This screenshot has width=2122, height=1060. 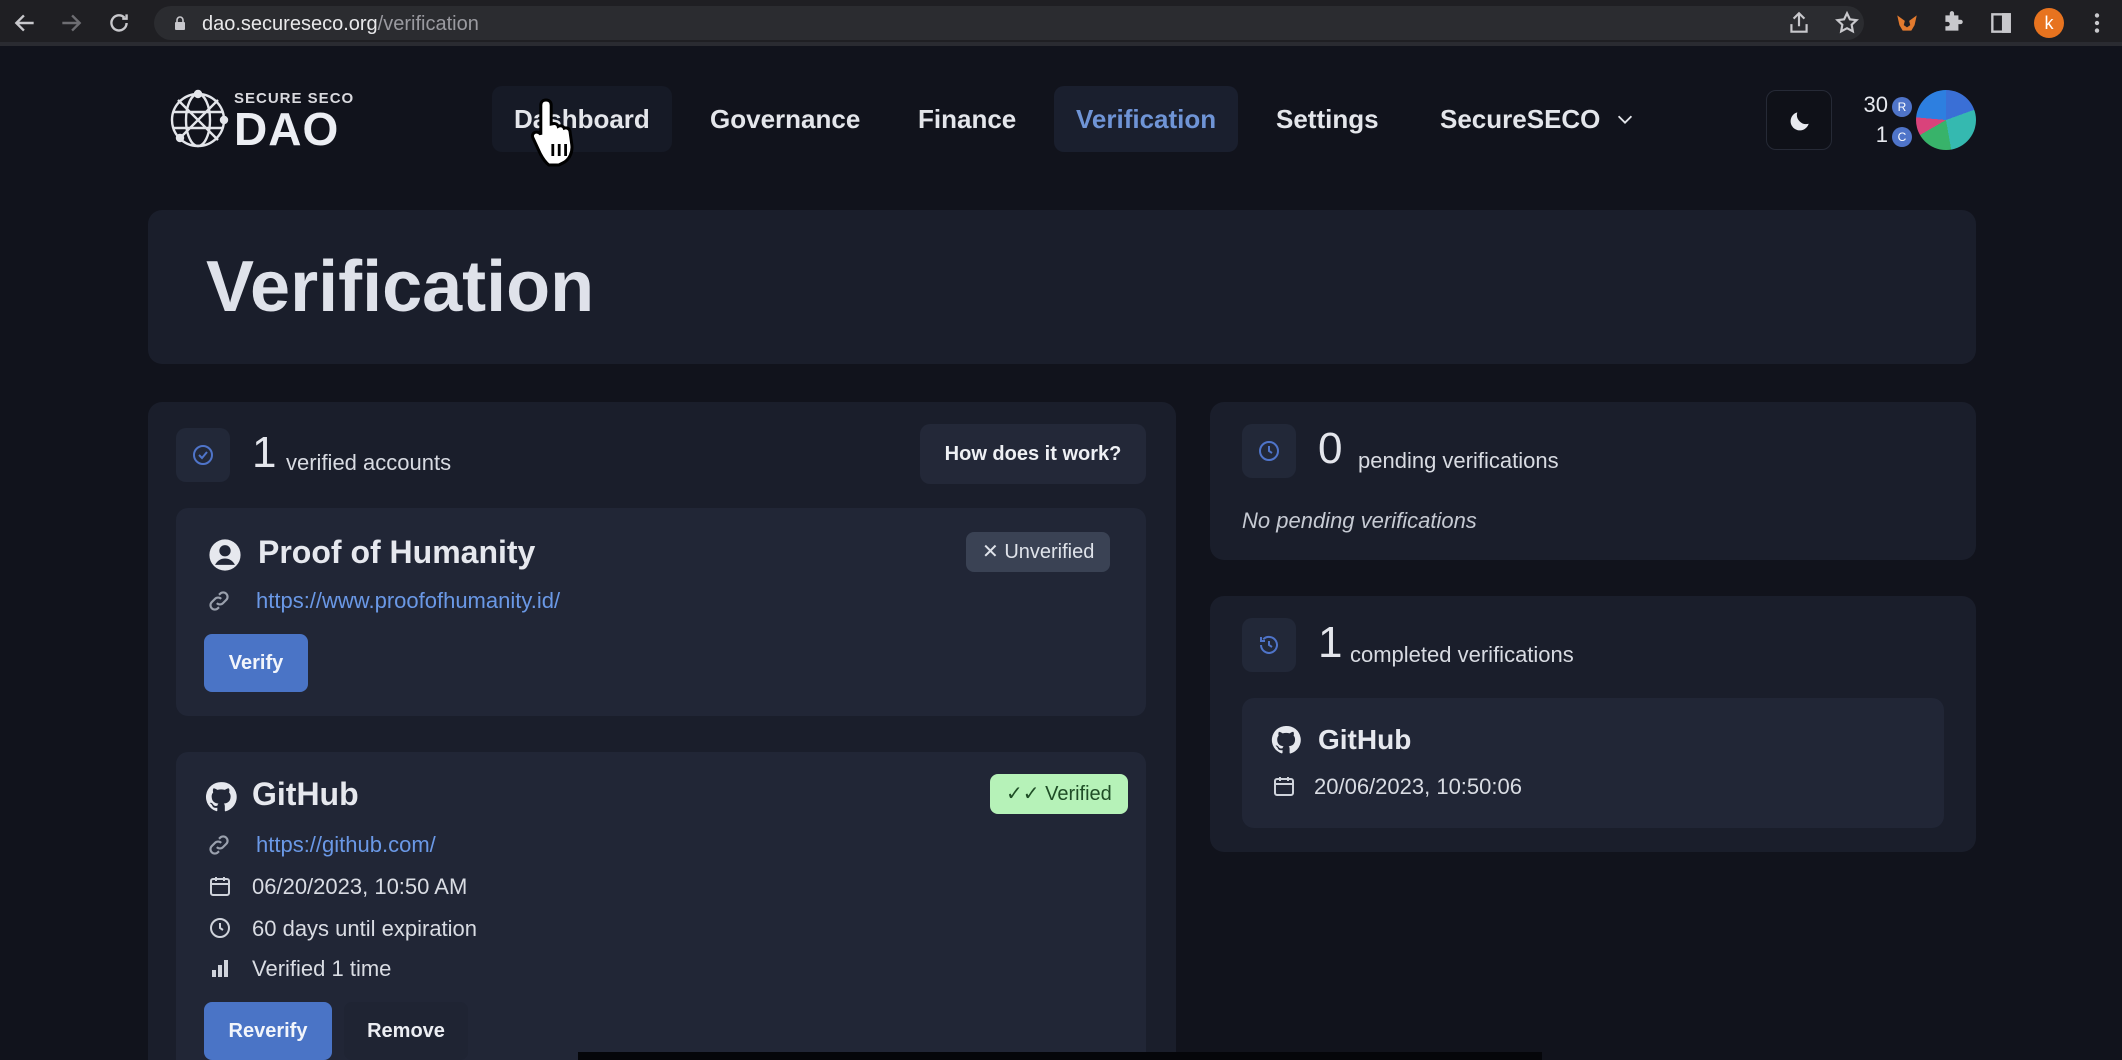 I want to click on nav-secureseco-label: SecureSECO, so click(x=1520, y=119).